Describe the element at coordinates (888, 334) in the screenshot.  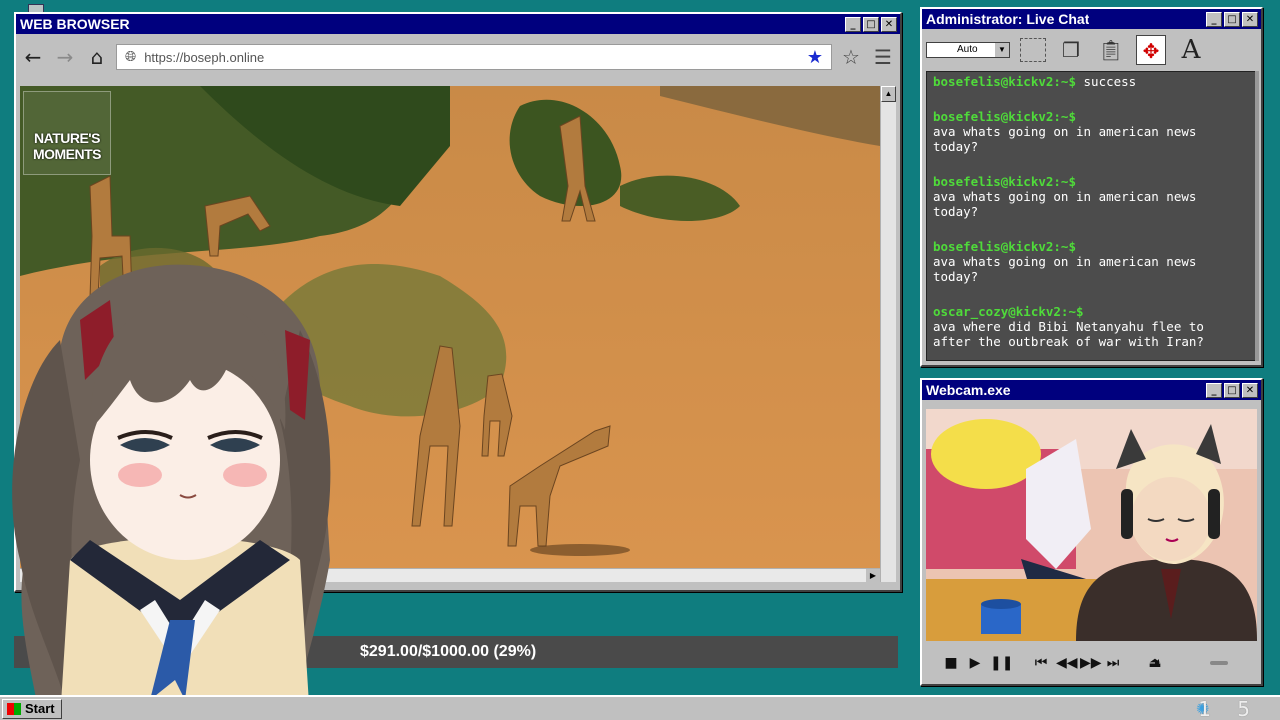
I see `vertical-scrollbar: ▲` at that location.